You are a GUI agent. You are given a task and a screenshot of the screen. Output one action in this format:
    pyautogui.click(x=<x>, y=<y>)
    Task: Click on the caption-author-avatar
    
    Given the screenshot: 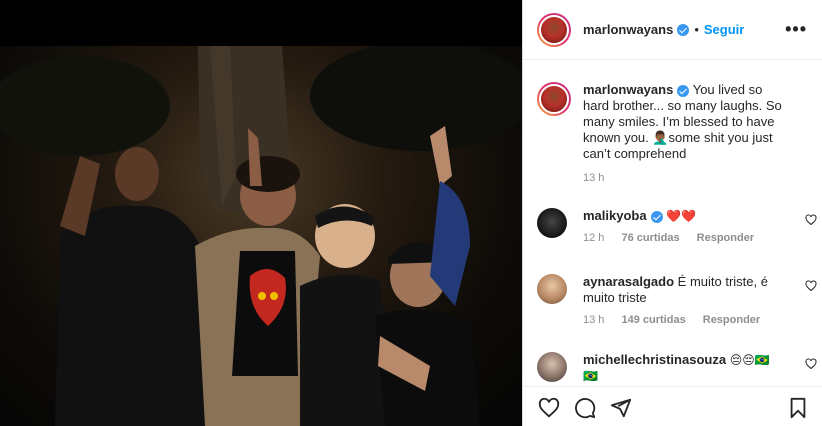 What is the action you would take?
    pyautogui.click(x=554, y=99)
    